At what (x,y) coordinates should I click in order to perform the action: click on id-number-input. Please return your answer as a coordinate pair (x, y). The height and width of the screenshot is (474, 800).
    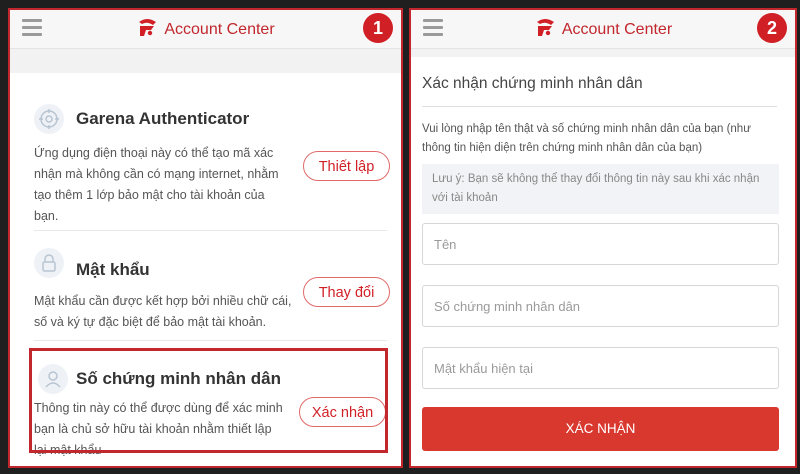
    Looking at the image, I should click on (600, 306).